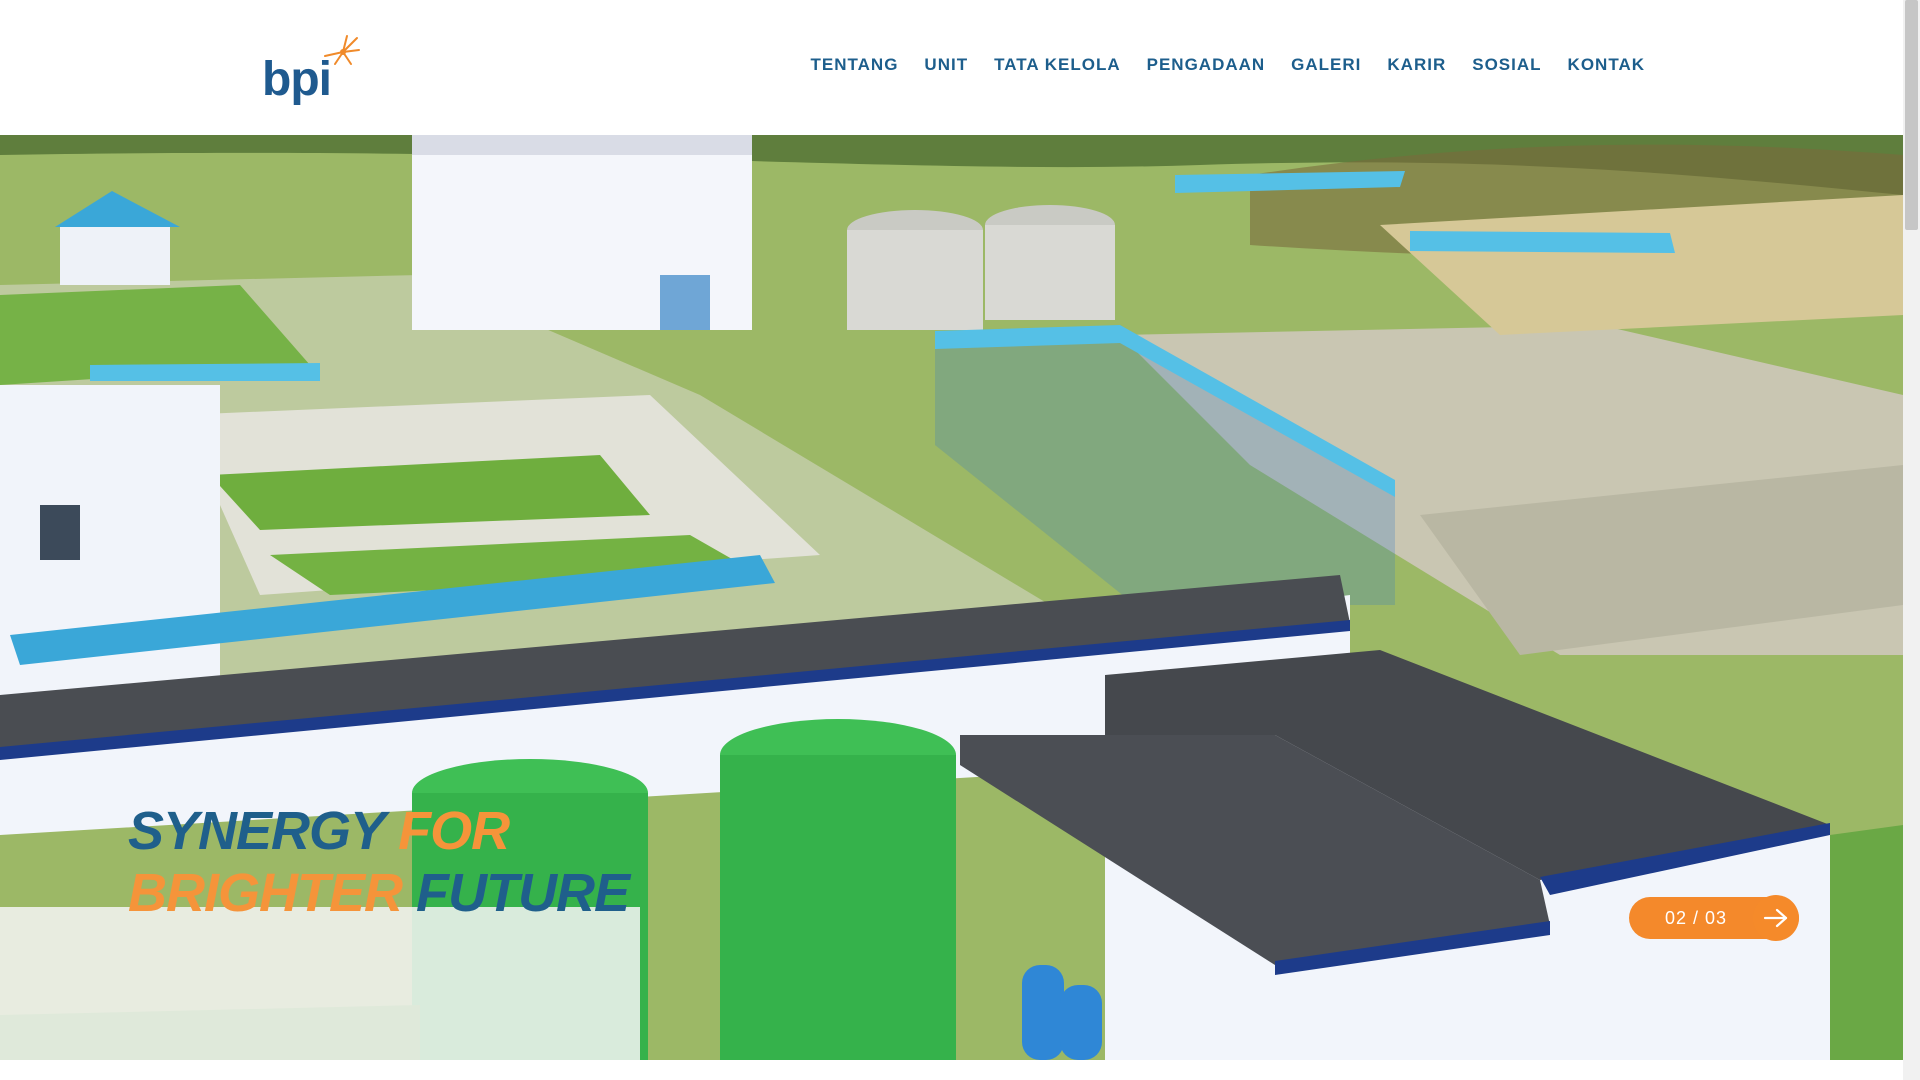  Describe the element at coordinates (946, 65) in the screenshot. I see `nav-item-unit: UNIT` at that location.